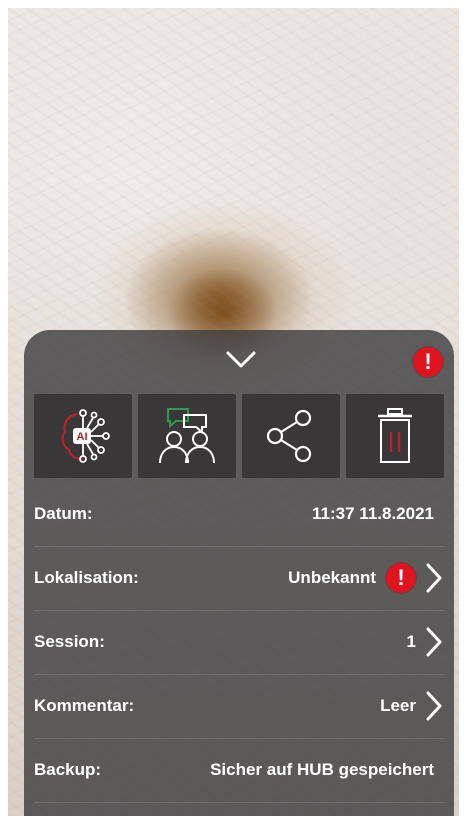  Describe the element at coordinates (239, 436) in the screenshot. I see `action-bar: AI` at that location.